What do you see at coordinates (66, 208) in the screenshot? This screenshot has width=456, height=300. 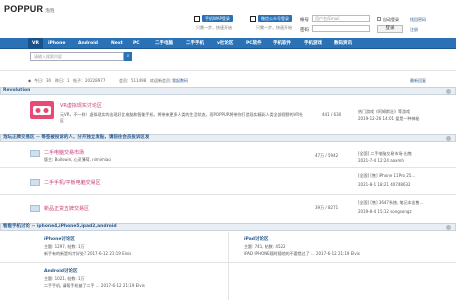 I see `forum-link-new-goods: 新品正货五牌交易区` at bounding box center [66, 208].